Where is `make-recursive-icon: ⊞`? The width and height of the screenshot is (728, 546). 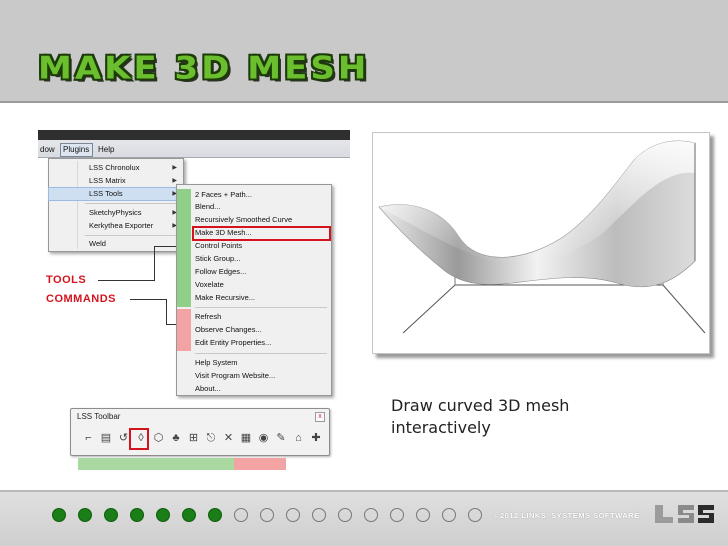
make-recursive-icon: ⊞ is located at coordinates (193, 438).